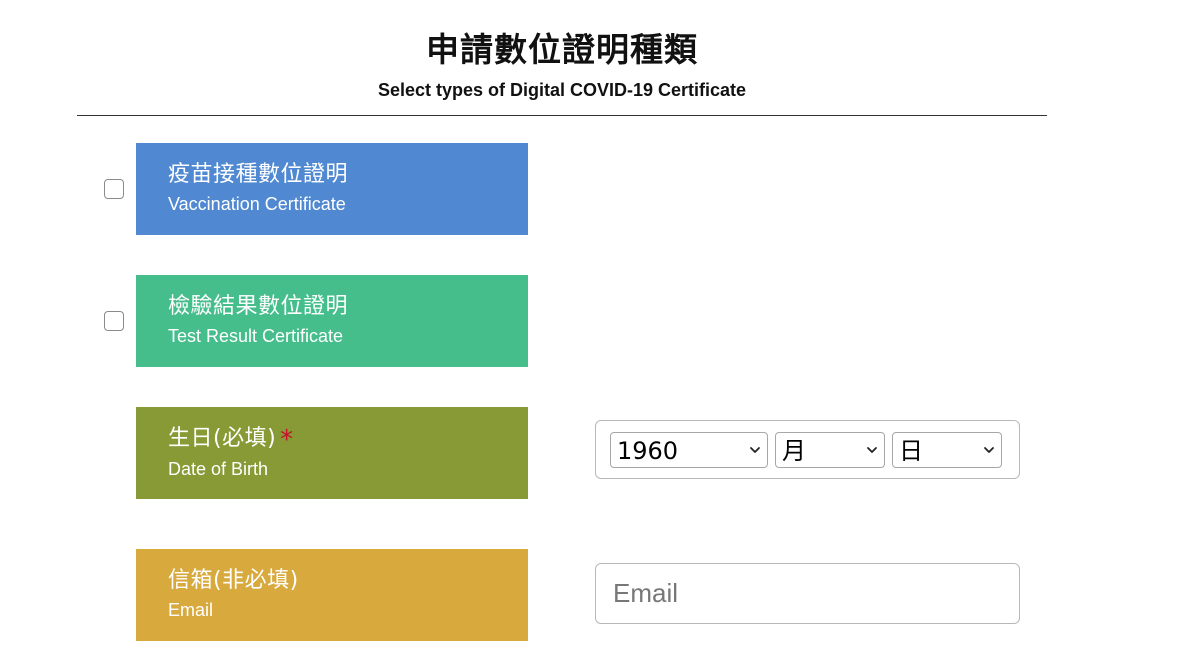 This screenshot has height=672, width=1200. Describe the element at coordinates (258, 174) in the screenshot. I see `vaccination-label-zh: 疫苗接種數位證明` at that location.